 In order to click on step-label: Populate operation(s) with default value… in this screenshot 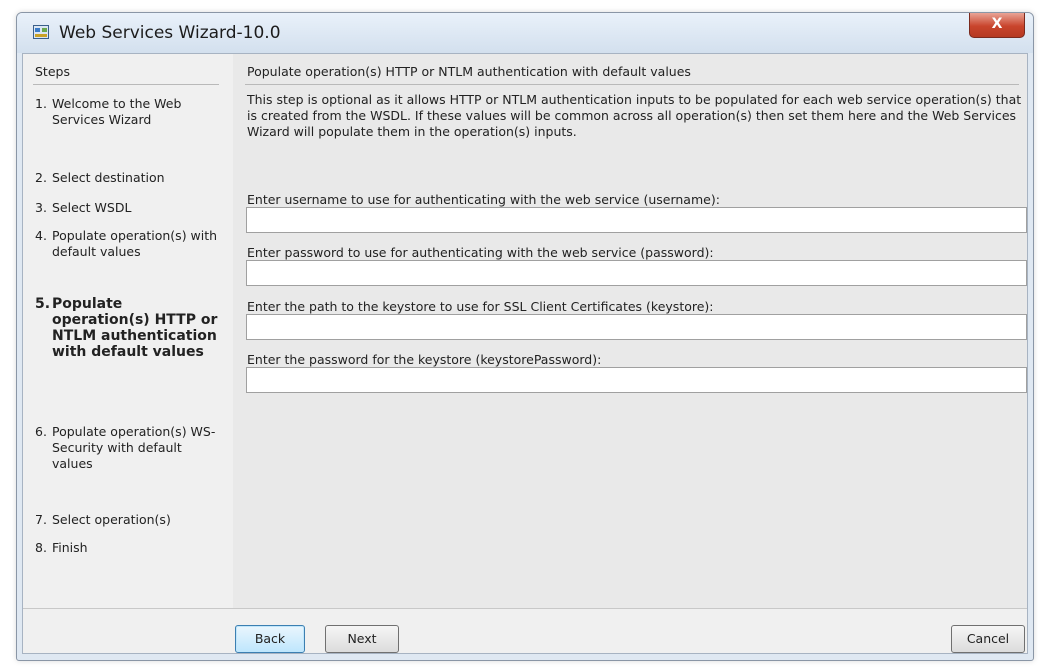, I will do `click(135, 243)`.